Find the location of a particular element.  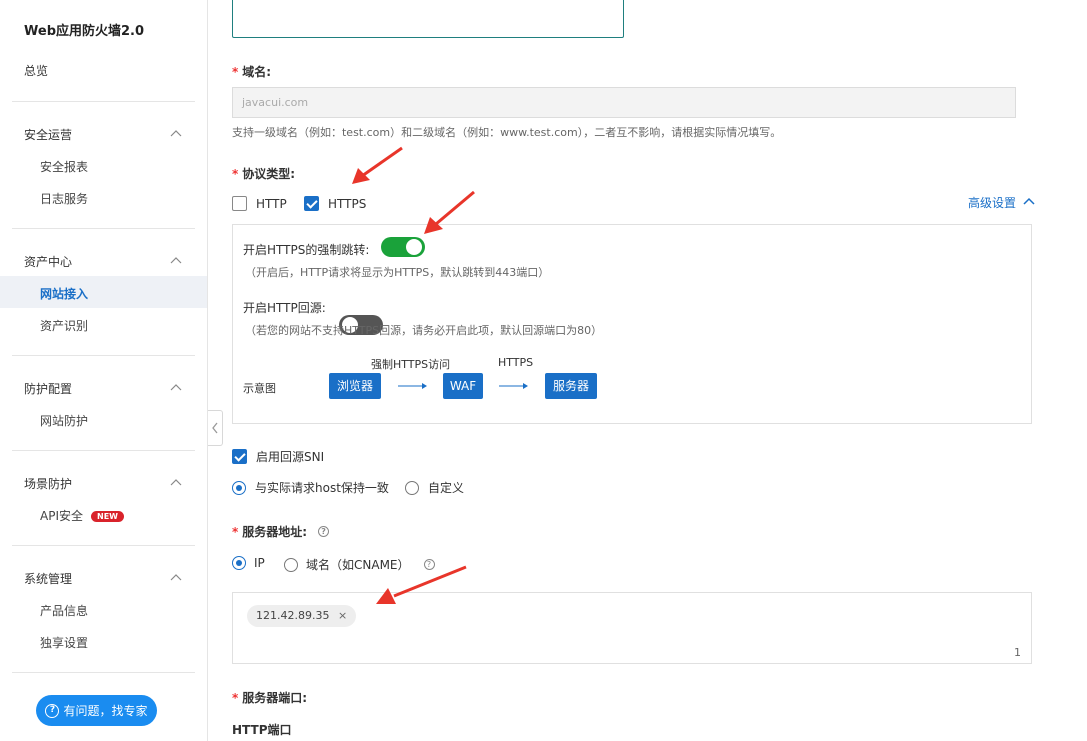

domain-label: 域名: is located at coordinates (257, 72).